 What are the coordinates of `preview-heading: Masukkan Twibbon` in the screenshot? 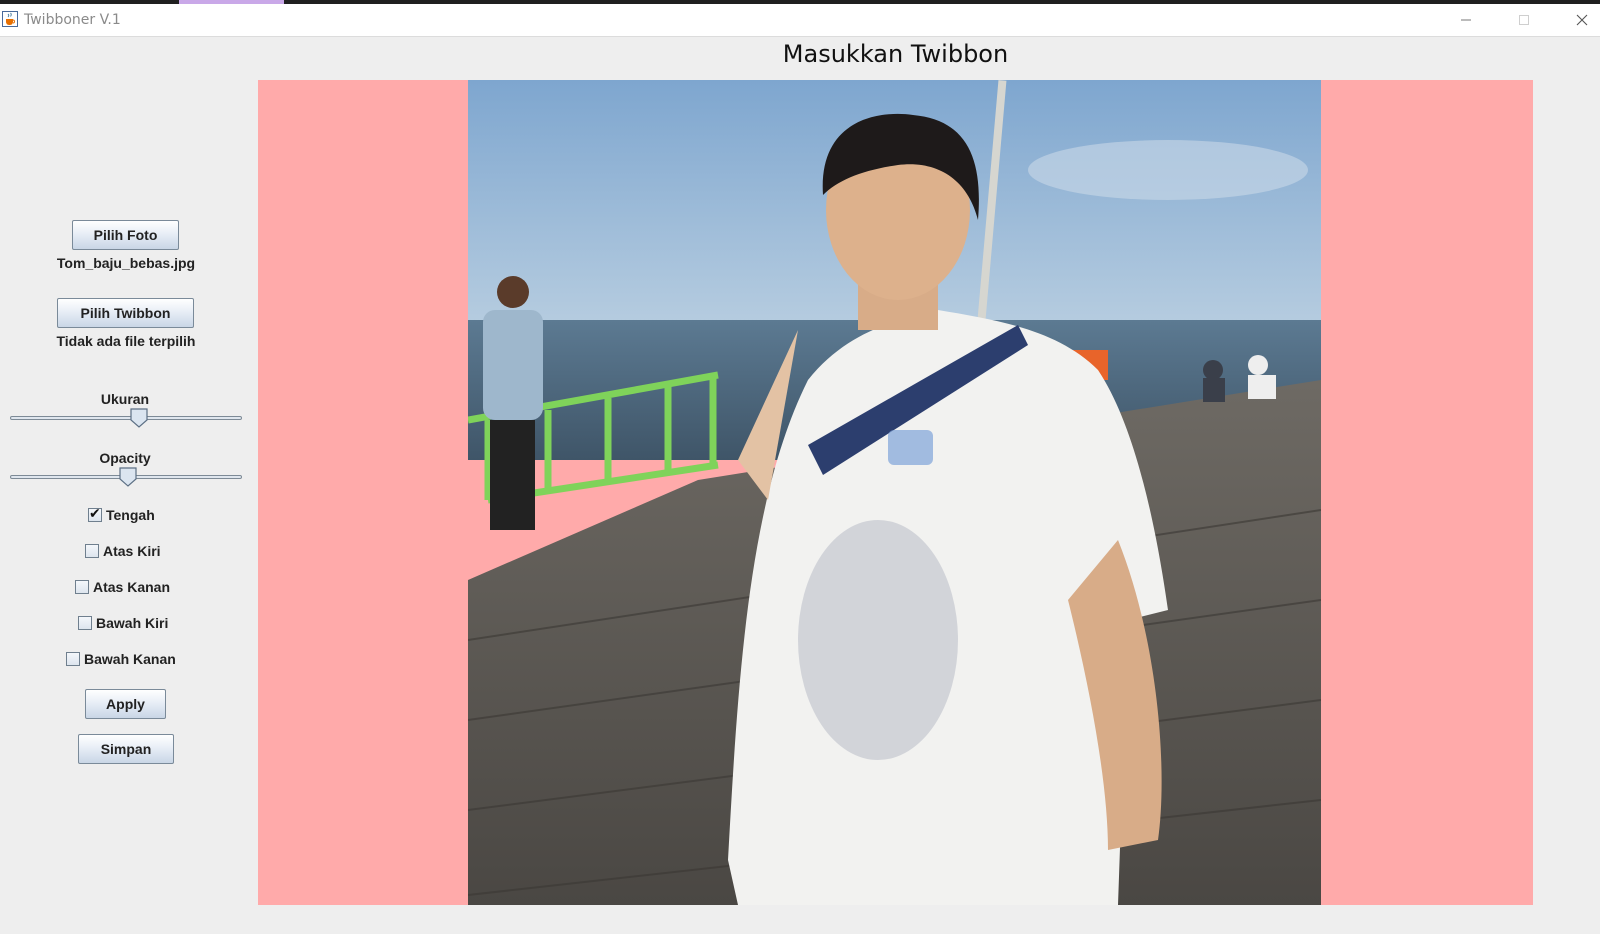 It's located at (895, 54).